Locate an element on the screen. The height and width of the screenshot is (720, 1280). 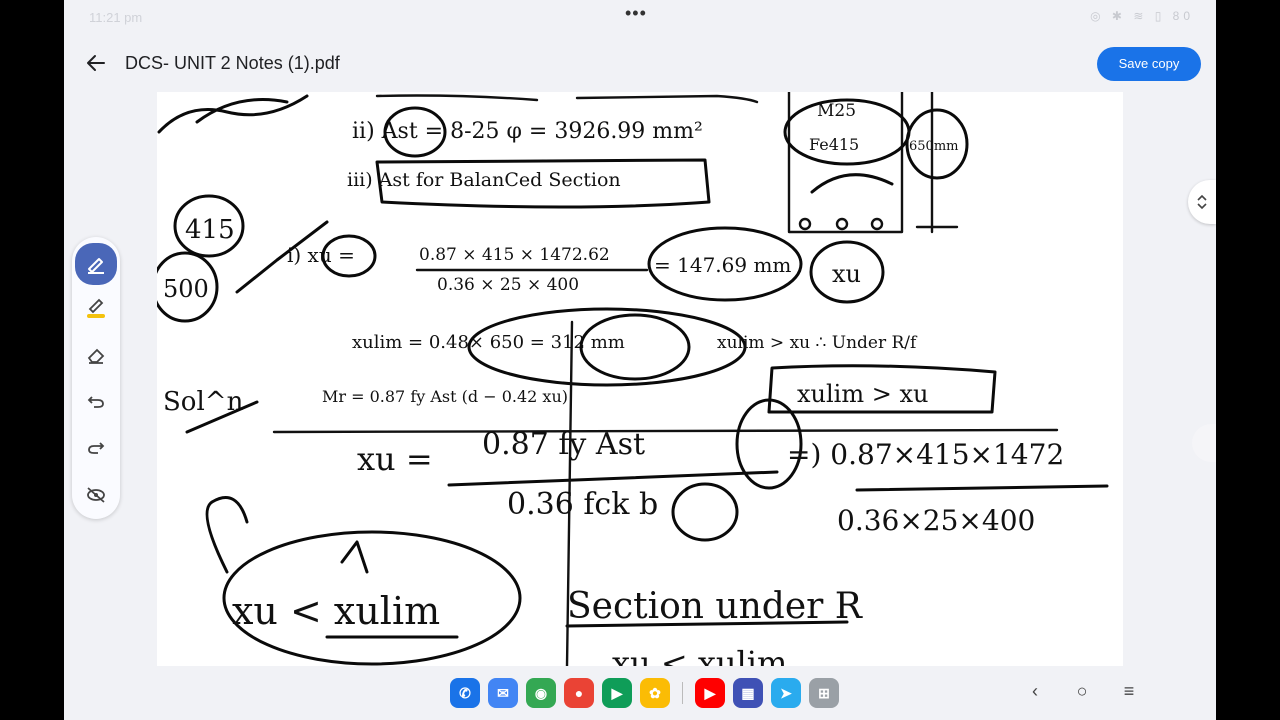
note-xu-lhs: i) xu = is located at coordinates (321, 255).